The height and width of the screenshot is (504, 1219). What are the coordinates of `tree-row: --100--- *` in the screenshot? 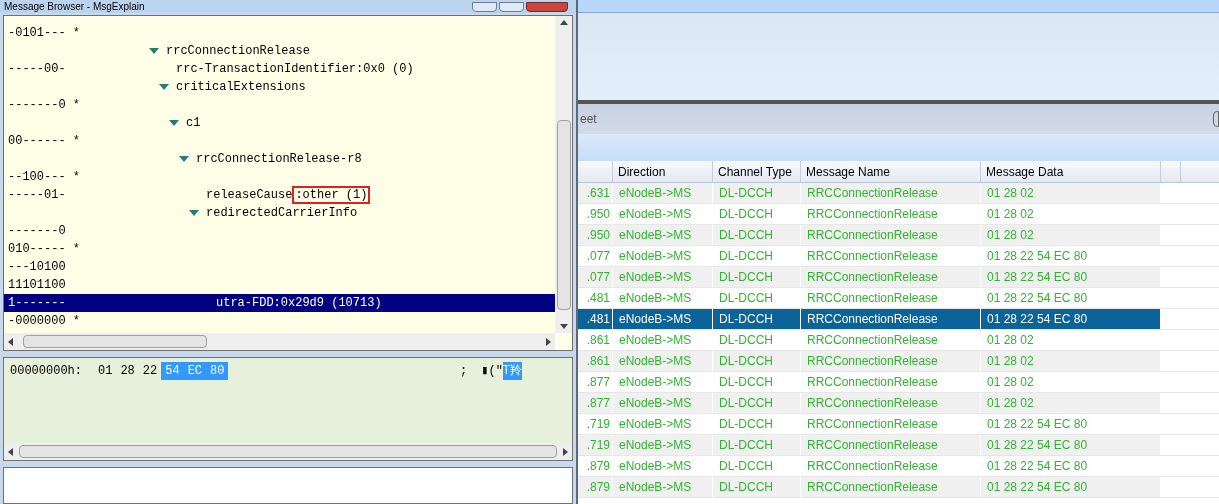 It's located at (279, 177).